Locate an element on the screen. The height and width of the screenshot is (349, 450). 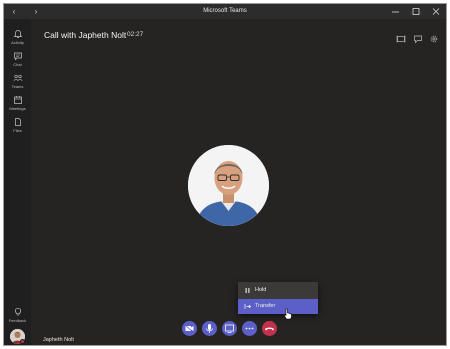
file-icon is located at coordinates (17, 122).